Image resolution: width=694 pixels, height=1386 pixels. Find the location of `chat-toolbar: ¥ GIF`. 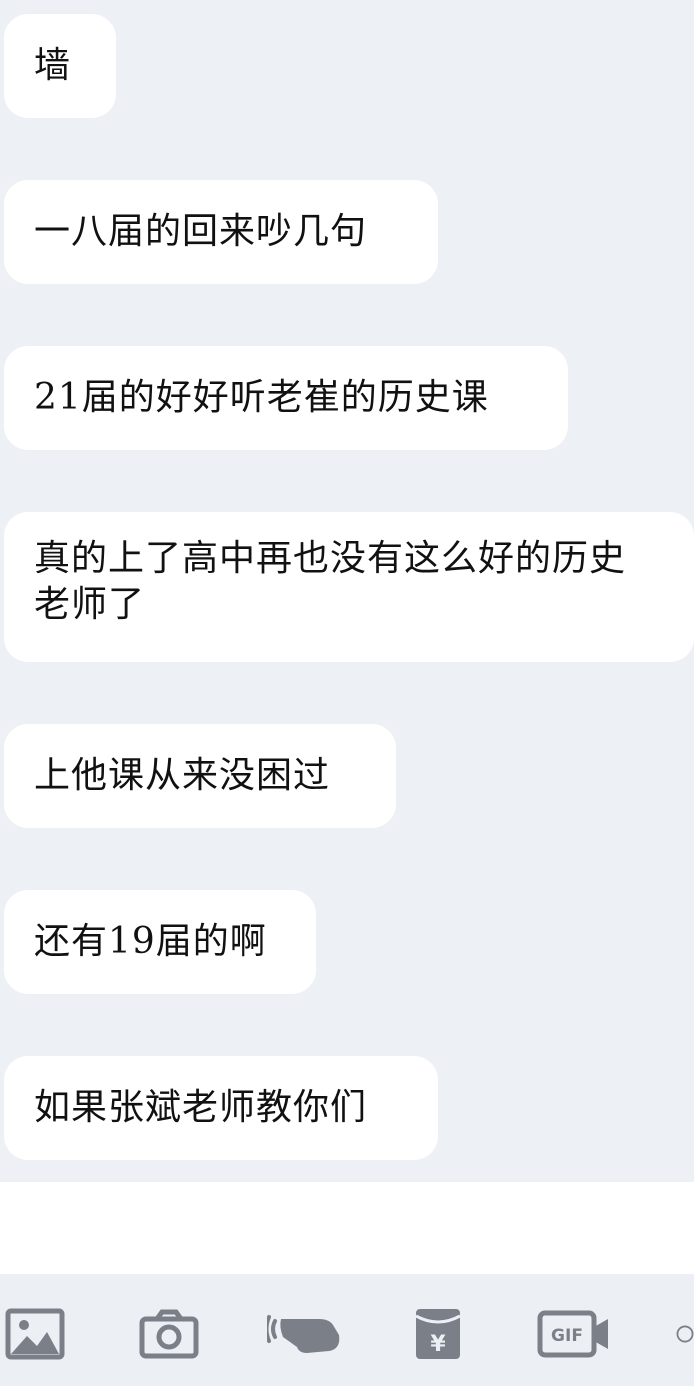

chat-toolbar: ¥ GIF is located at coordinates (347, 1330).